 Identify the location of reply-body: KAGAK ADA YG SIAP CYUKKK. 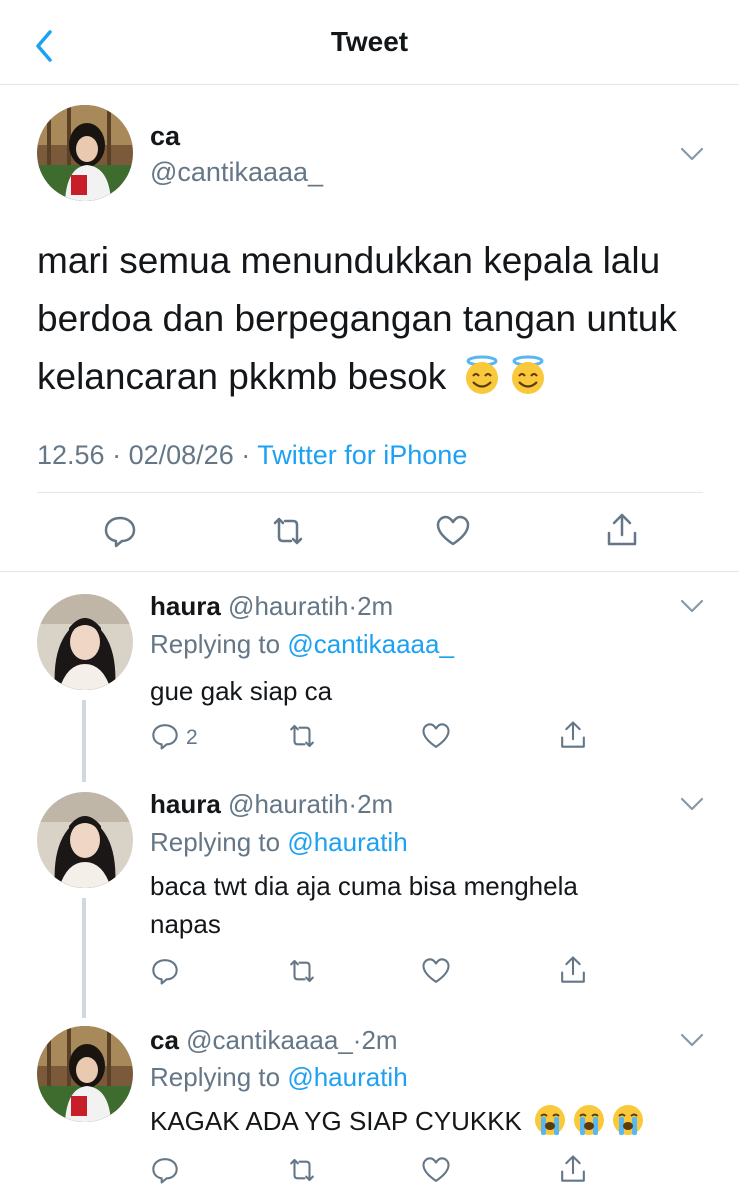
(430, 1125).